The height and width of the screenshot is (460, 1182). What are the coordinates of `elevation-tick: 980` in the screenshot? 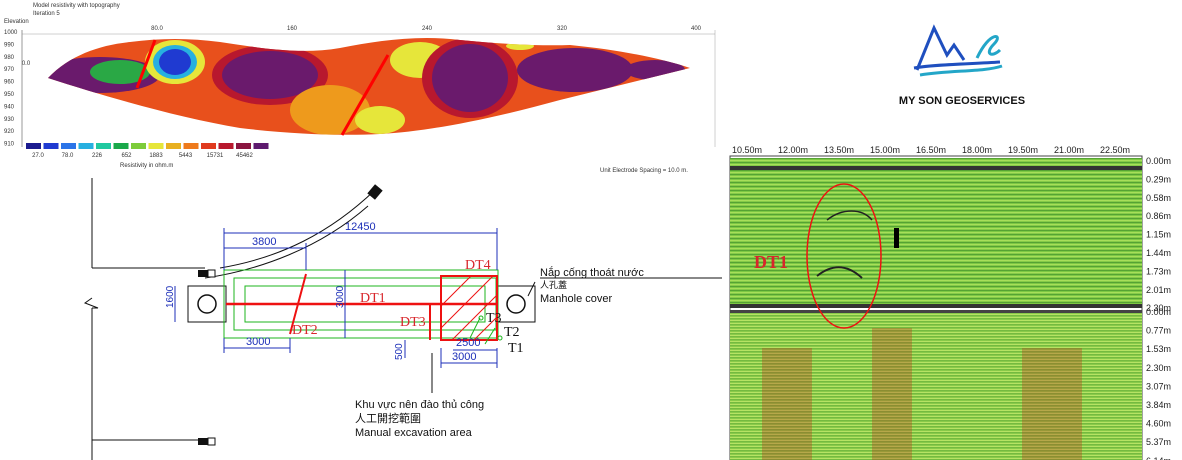 It's located at (9, 58).